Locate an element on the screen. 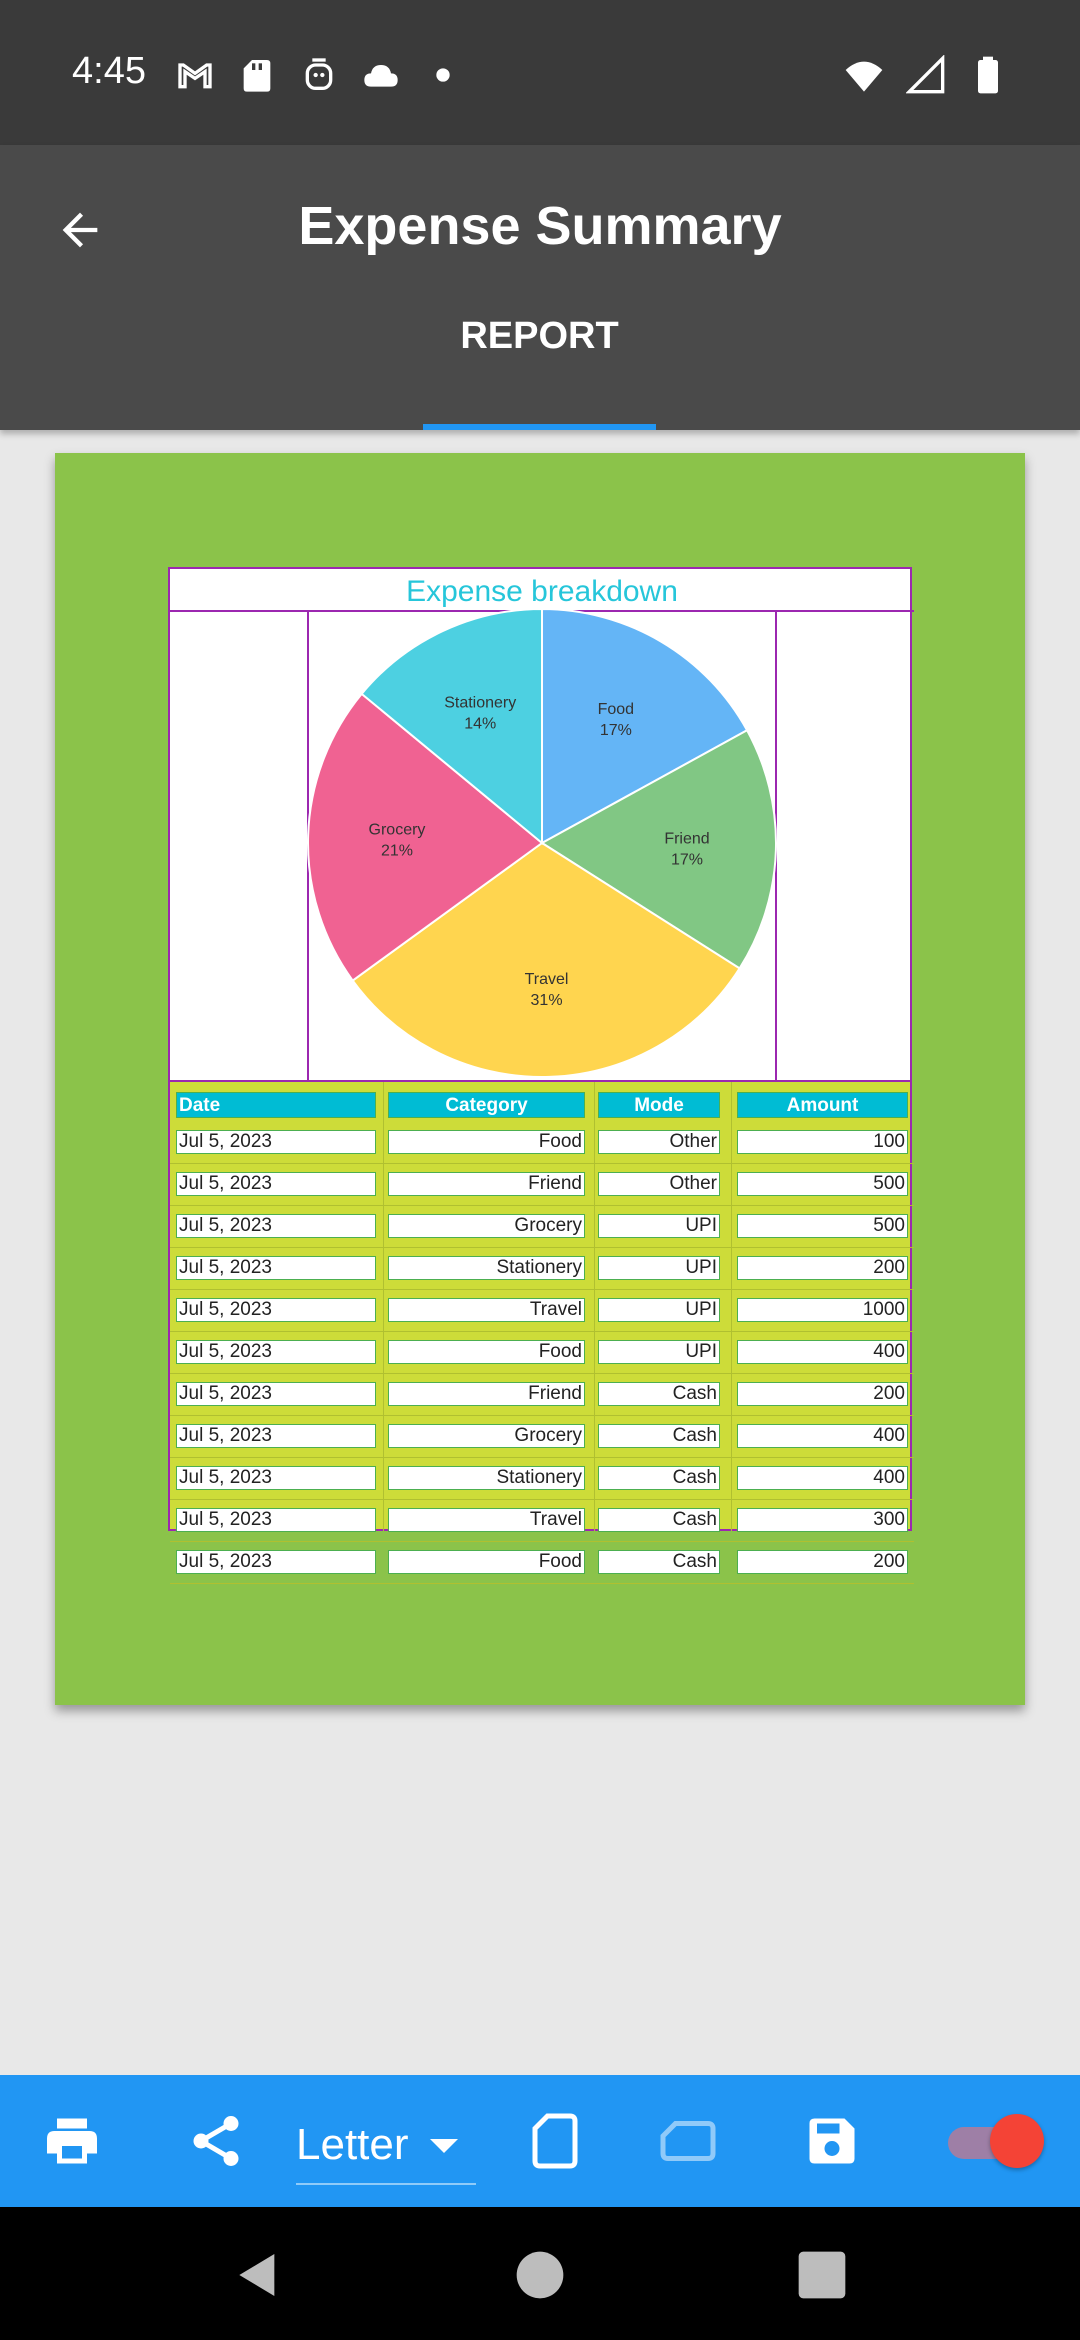 The width and height of the screenshot is (1080, 2340). tab-indicator is located at coordinates (539, 427).